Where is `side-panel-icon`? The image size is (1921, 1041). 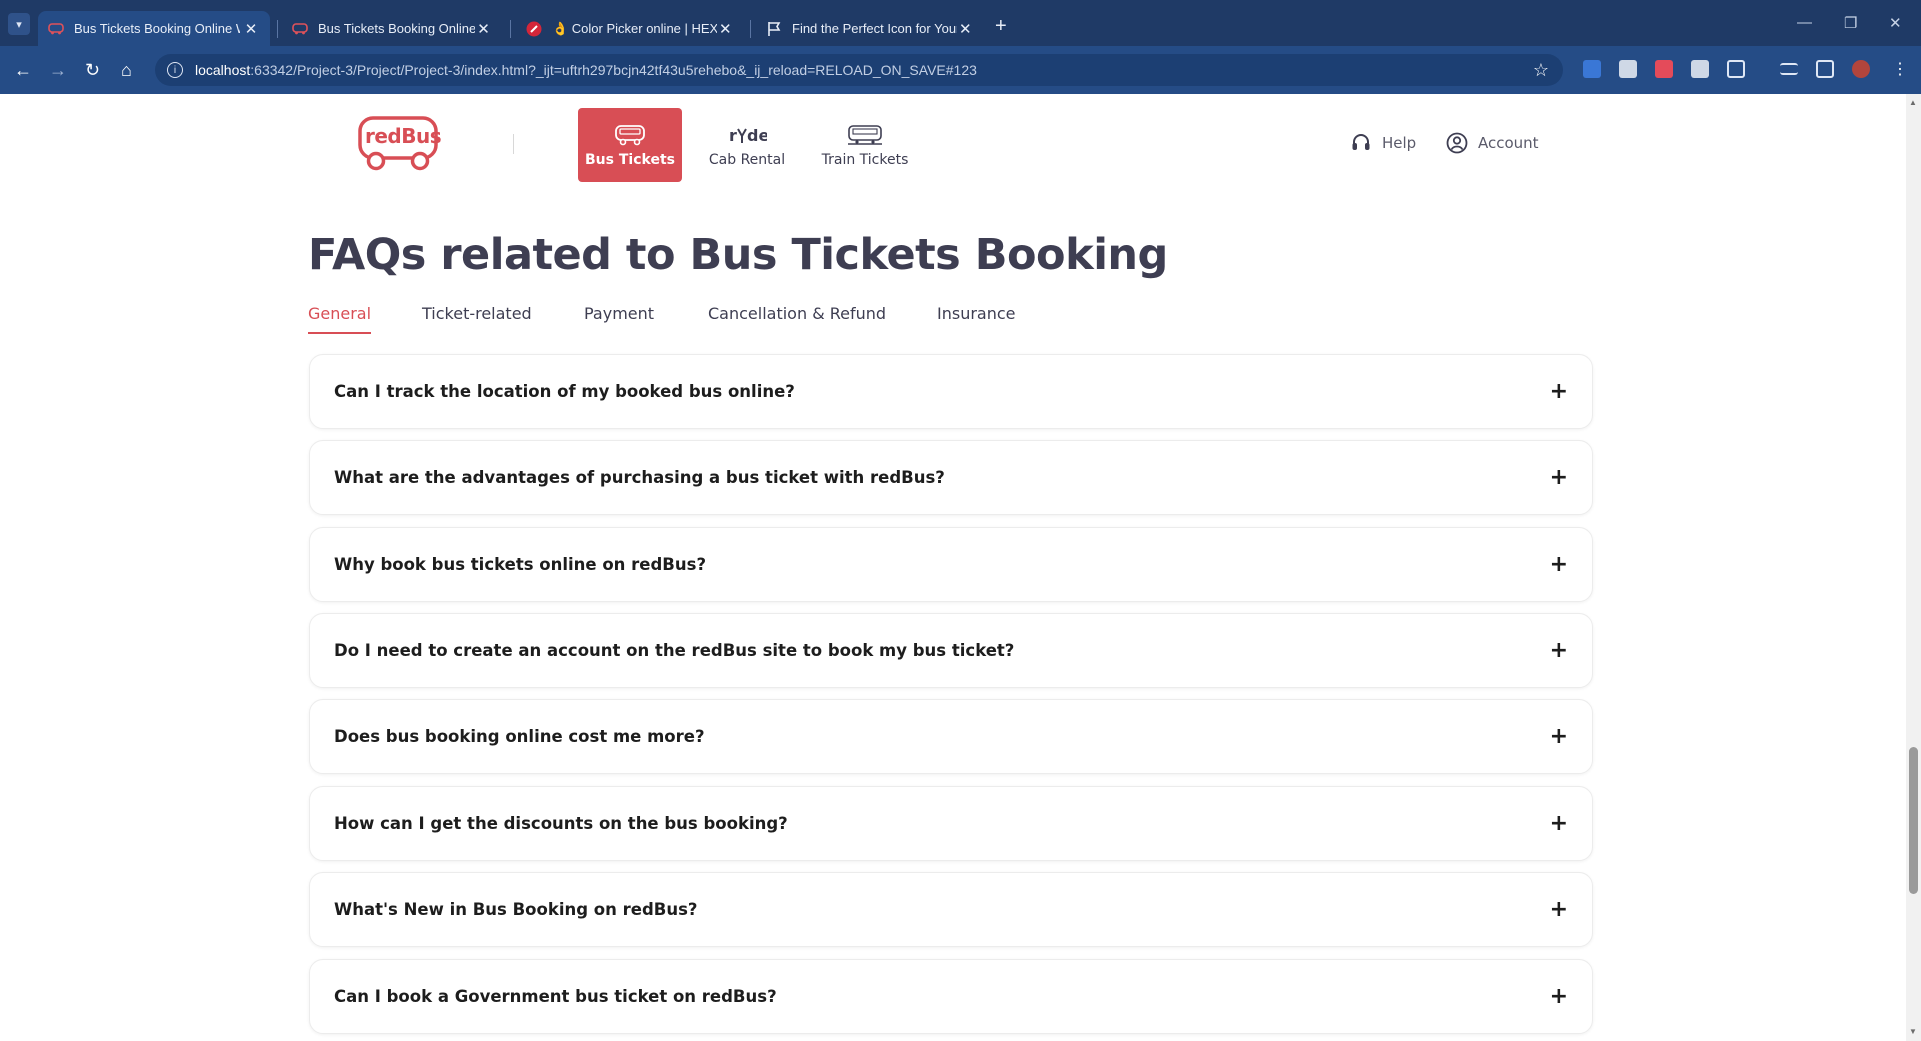 side-panel-icon is located at coordinates (1825, 69).